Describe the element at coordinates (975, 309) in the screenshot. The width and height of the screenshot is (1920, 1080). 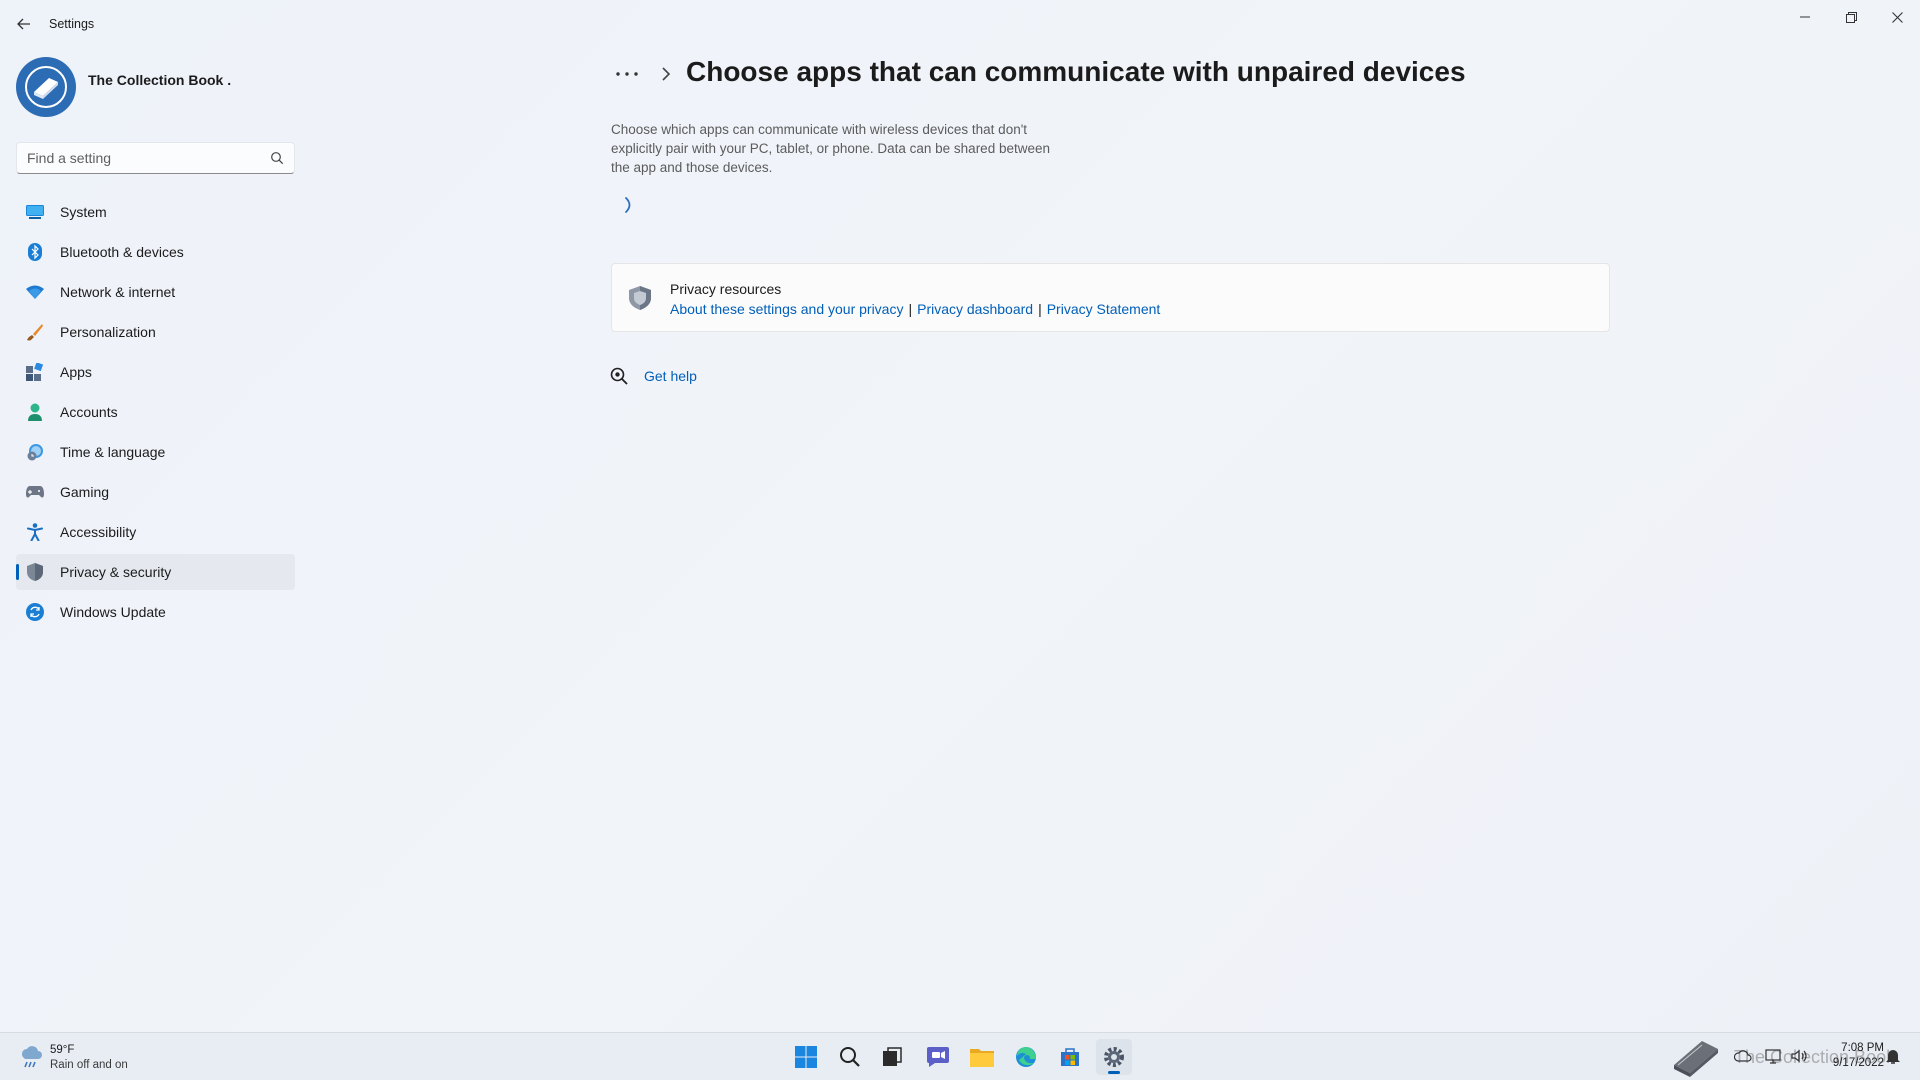
I see `privacy-dashboard-link: Privacy dashboard` at that location.